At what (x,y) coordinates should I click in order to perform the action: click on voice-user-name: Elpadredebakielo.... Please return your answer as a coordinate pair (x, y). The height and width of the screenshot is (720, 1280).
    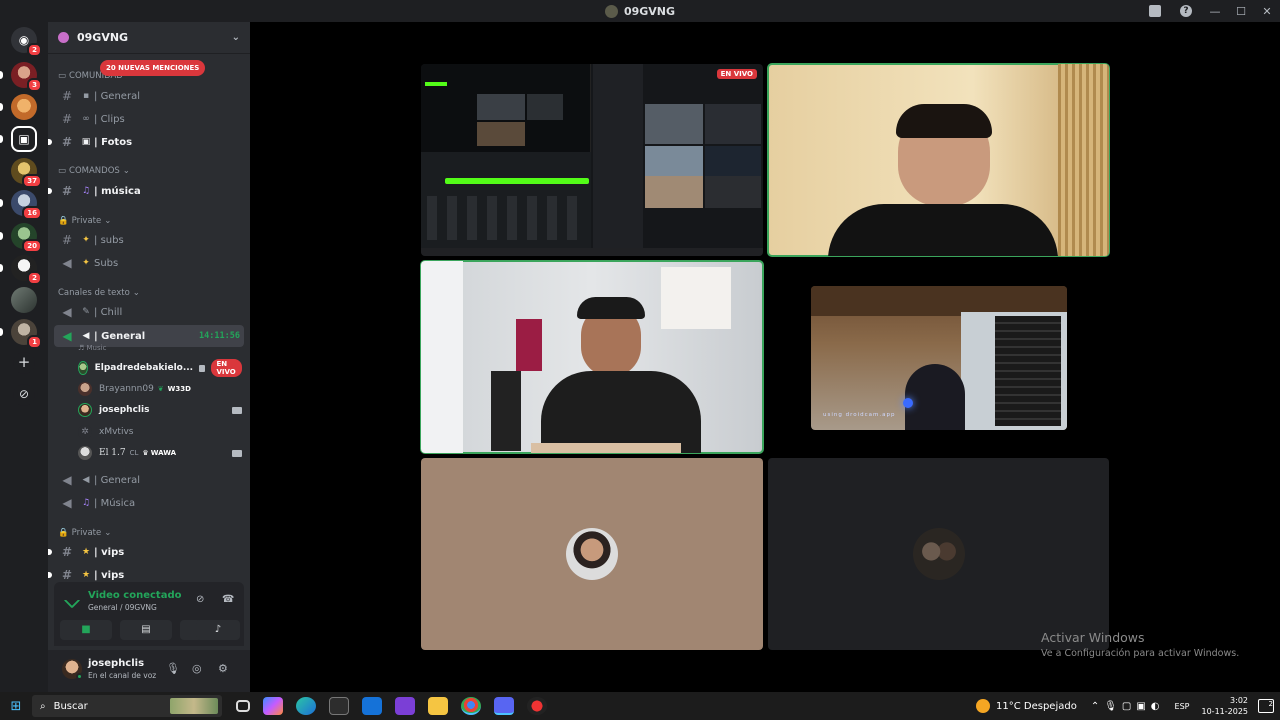
    Looking at the image, I should click on (144, 368).